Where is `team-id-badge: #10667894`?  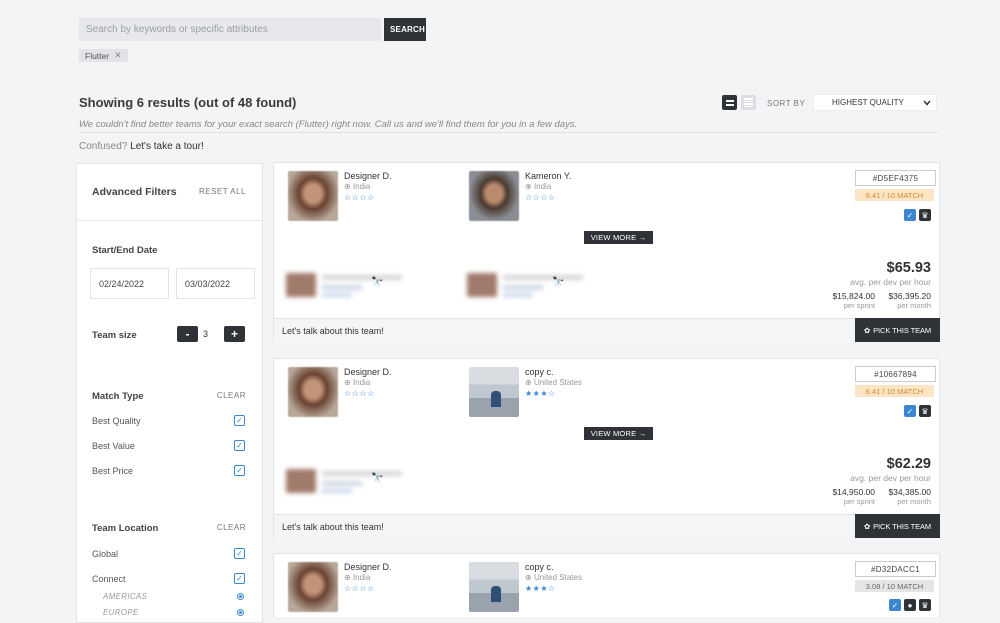
team-id-badge: #10667894 is located at coordinates (895, 374).